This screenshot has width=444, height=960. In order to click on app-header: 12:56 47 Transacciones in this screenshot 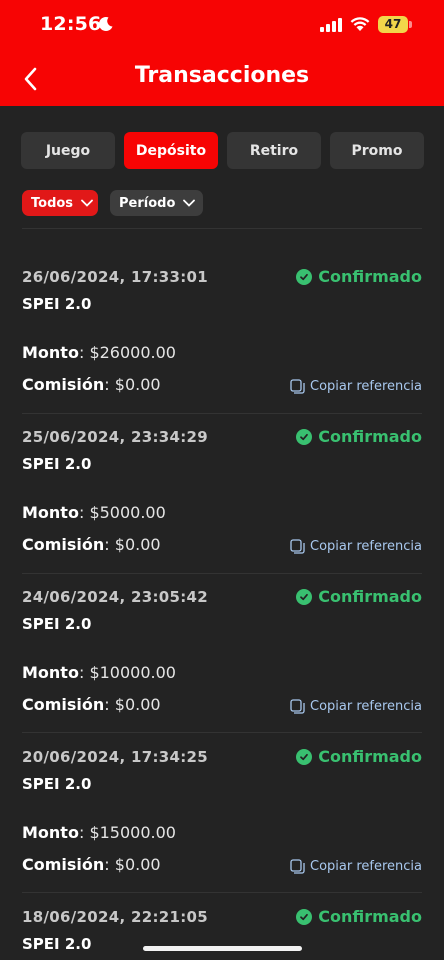, I will do `click(222, 53)`.